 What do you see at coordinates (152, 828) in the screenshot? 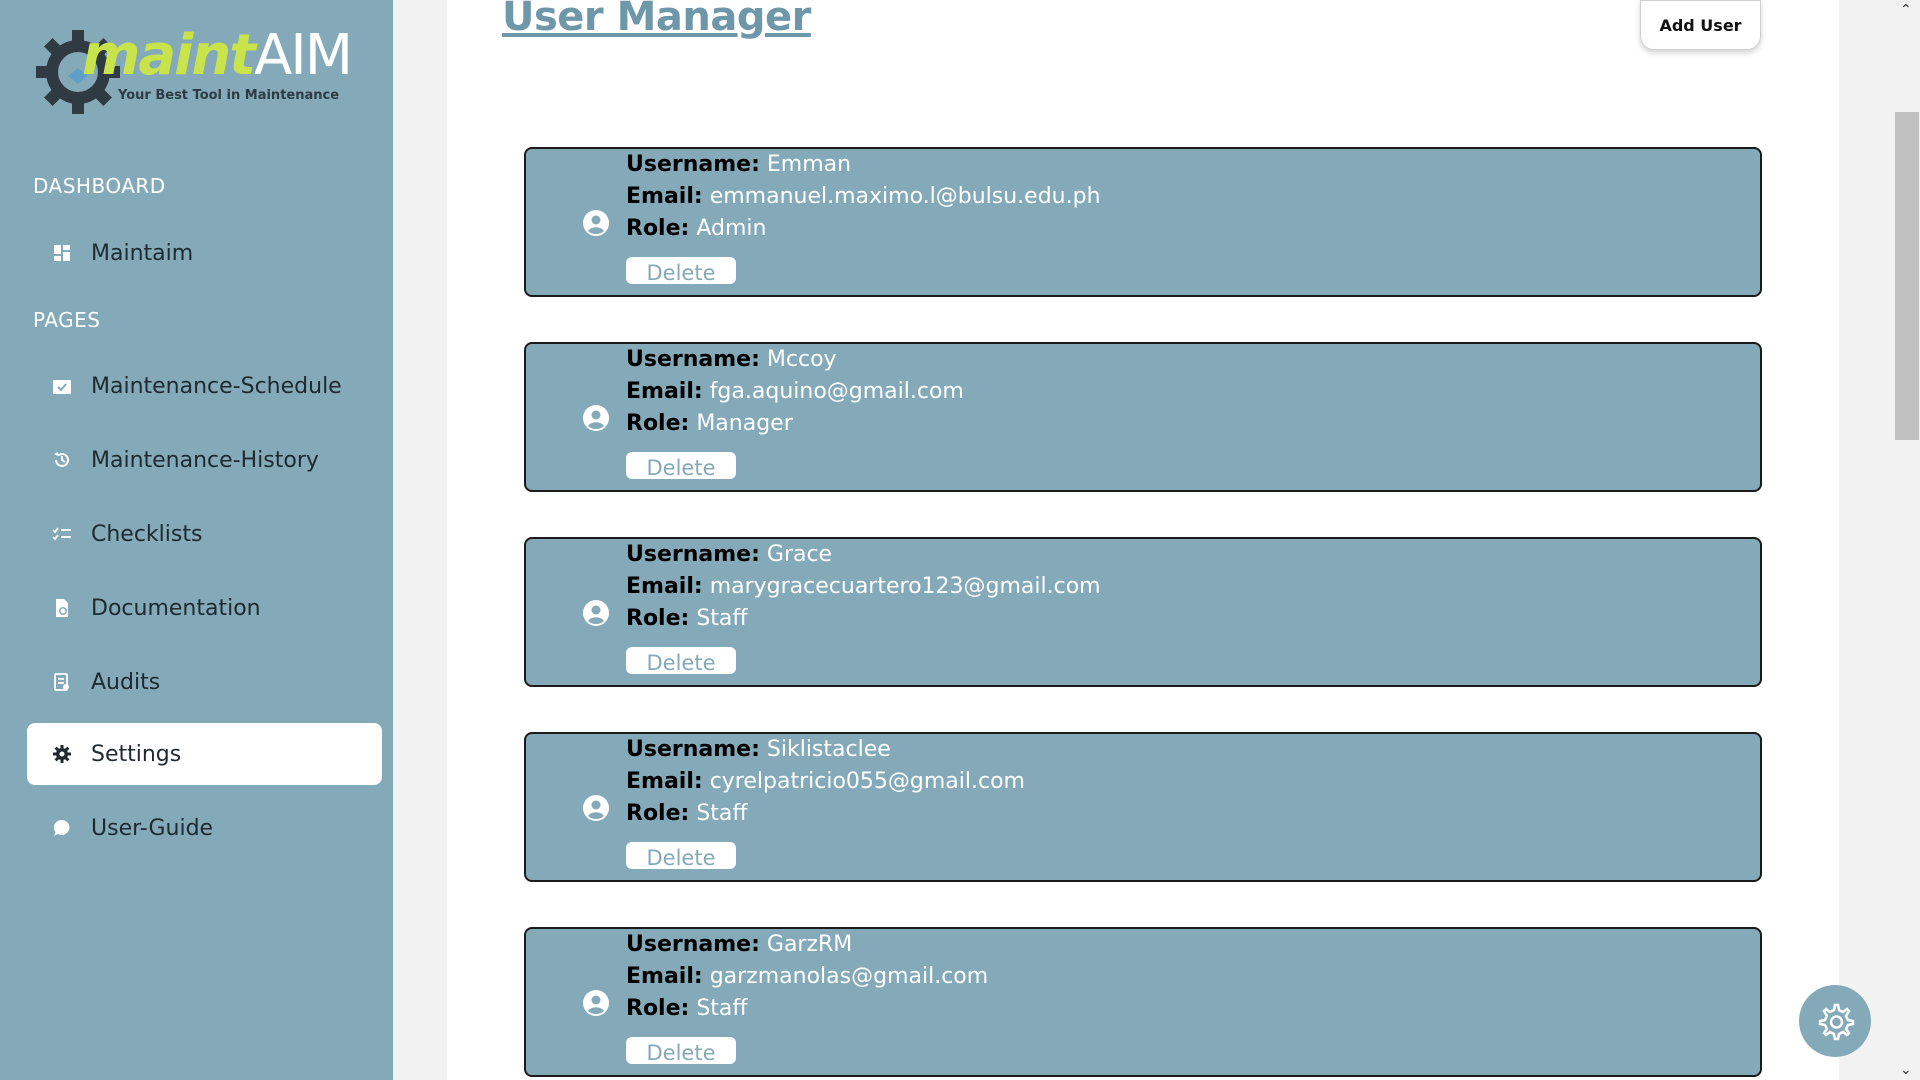
I see `sidebar-item-label: User-Guide` at bounding box center [152, 828].